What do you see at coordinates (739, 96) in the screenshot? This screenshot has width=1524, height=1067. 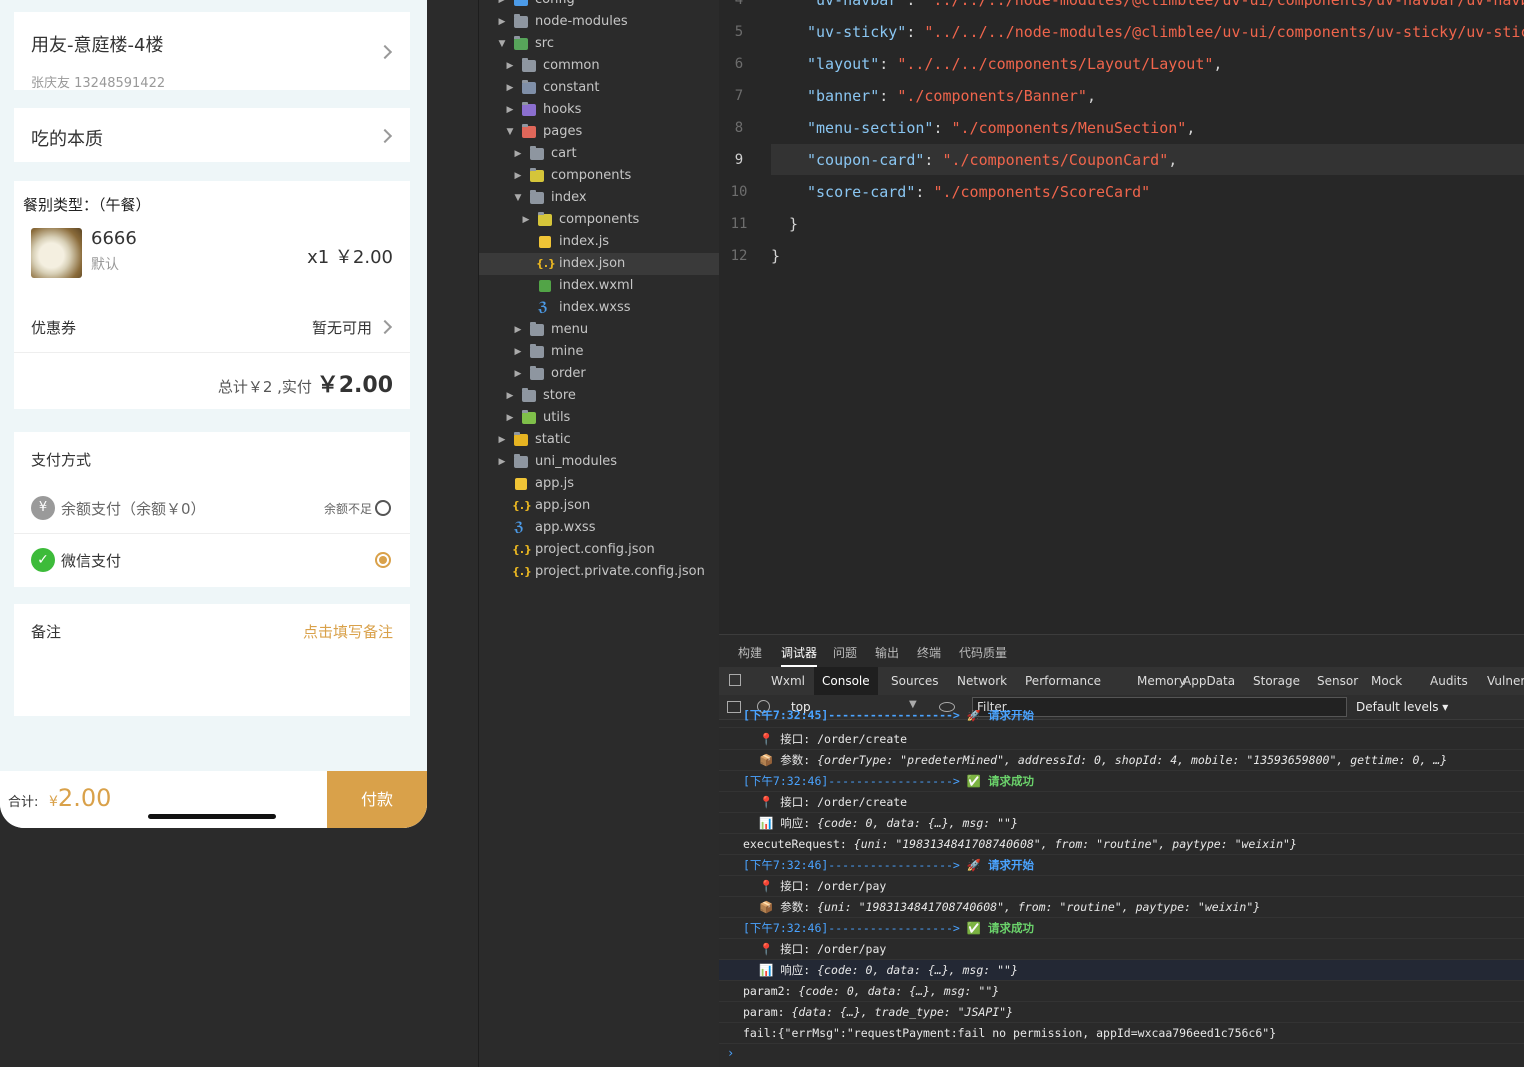 I see `line-number: 7` at bounding box center [739, 96].